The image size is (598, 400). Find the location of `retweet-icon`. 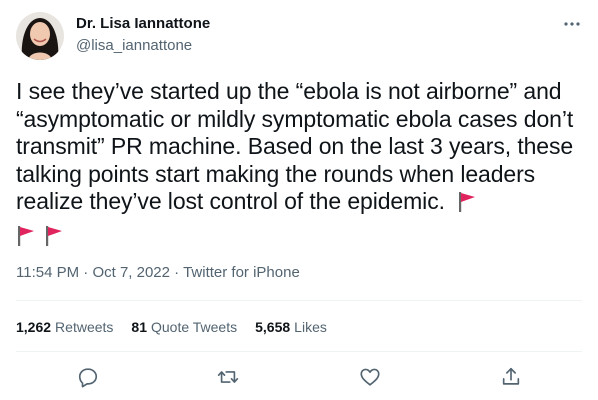

retweet-icon is located at coordinates (228, 377).